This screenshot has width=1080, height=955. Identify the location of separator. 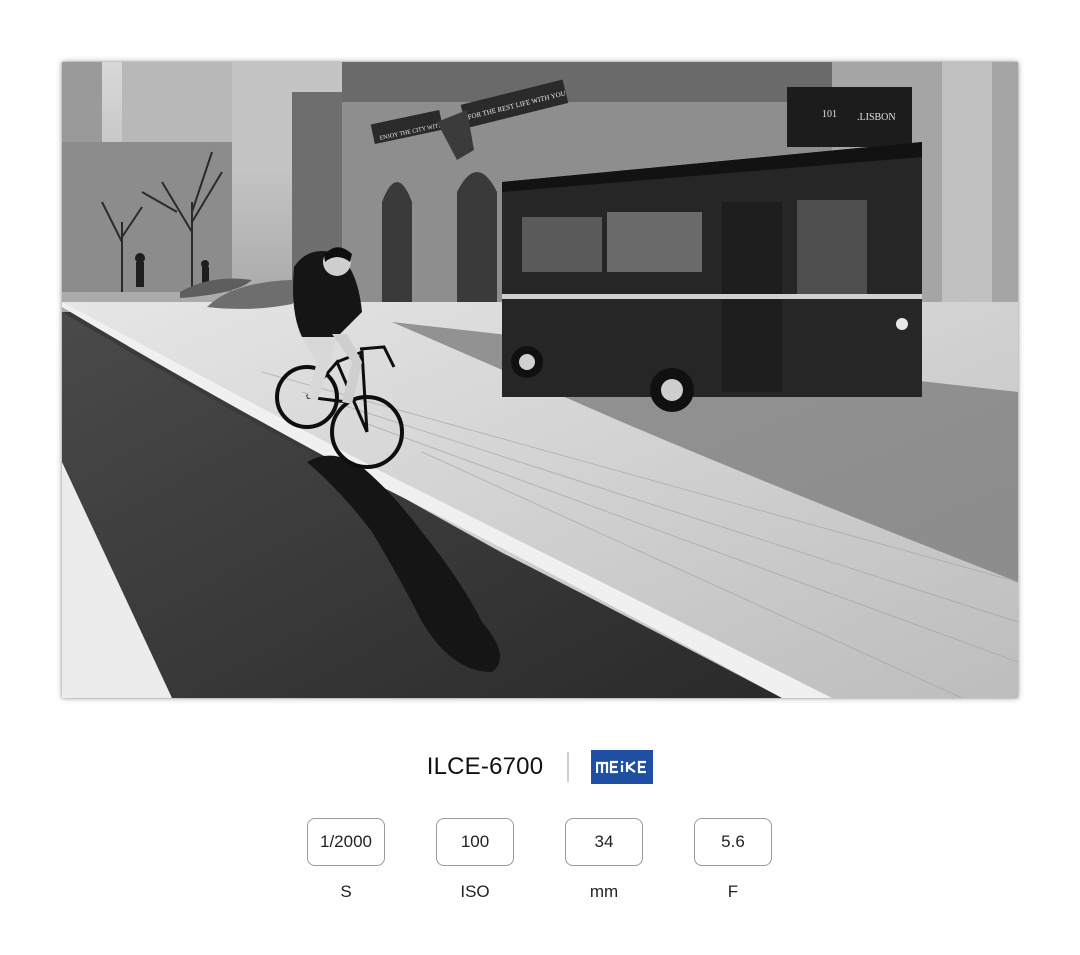
(568, 767).